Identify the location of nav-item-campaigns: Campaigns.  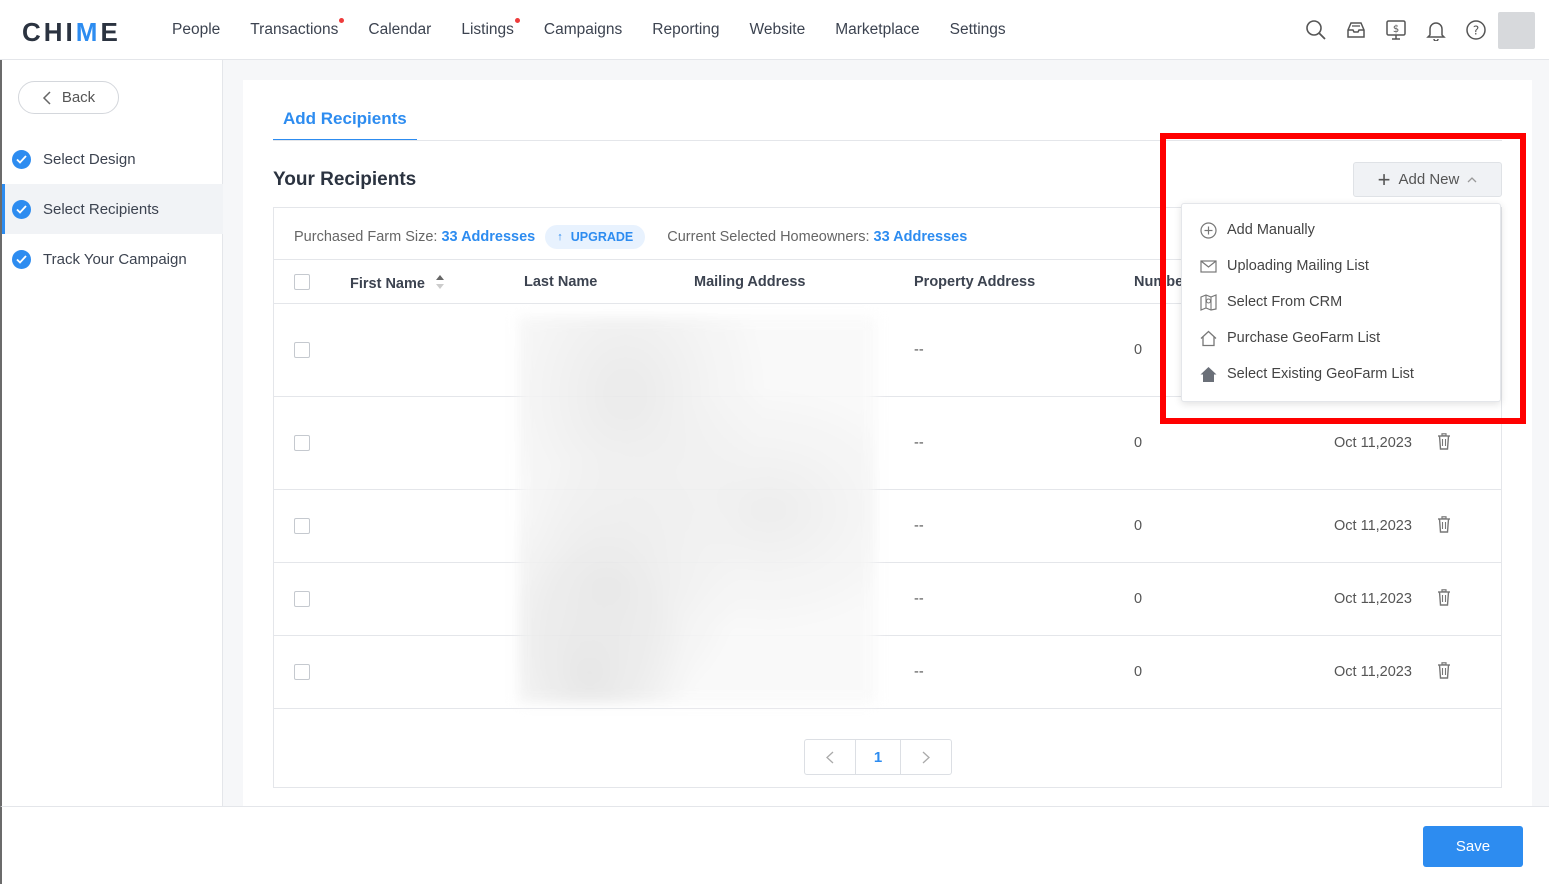
(583, 30).